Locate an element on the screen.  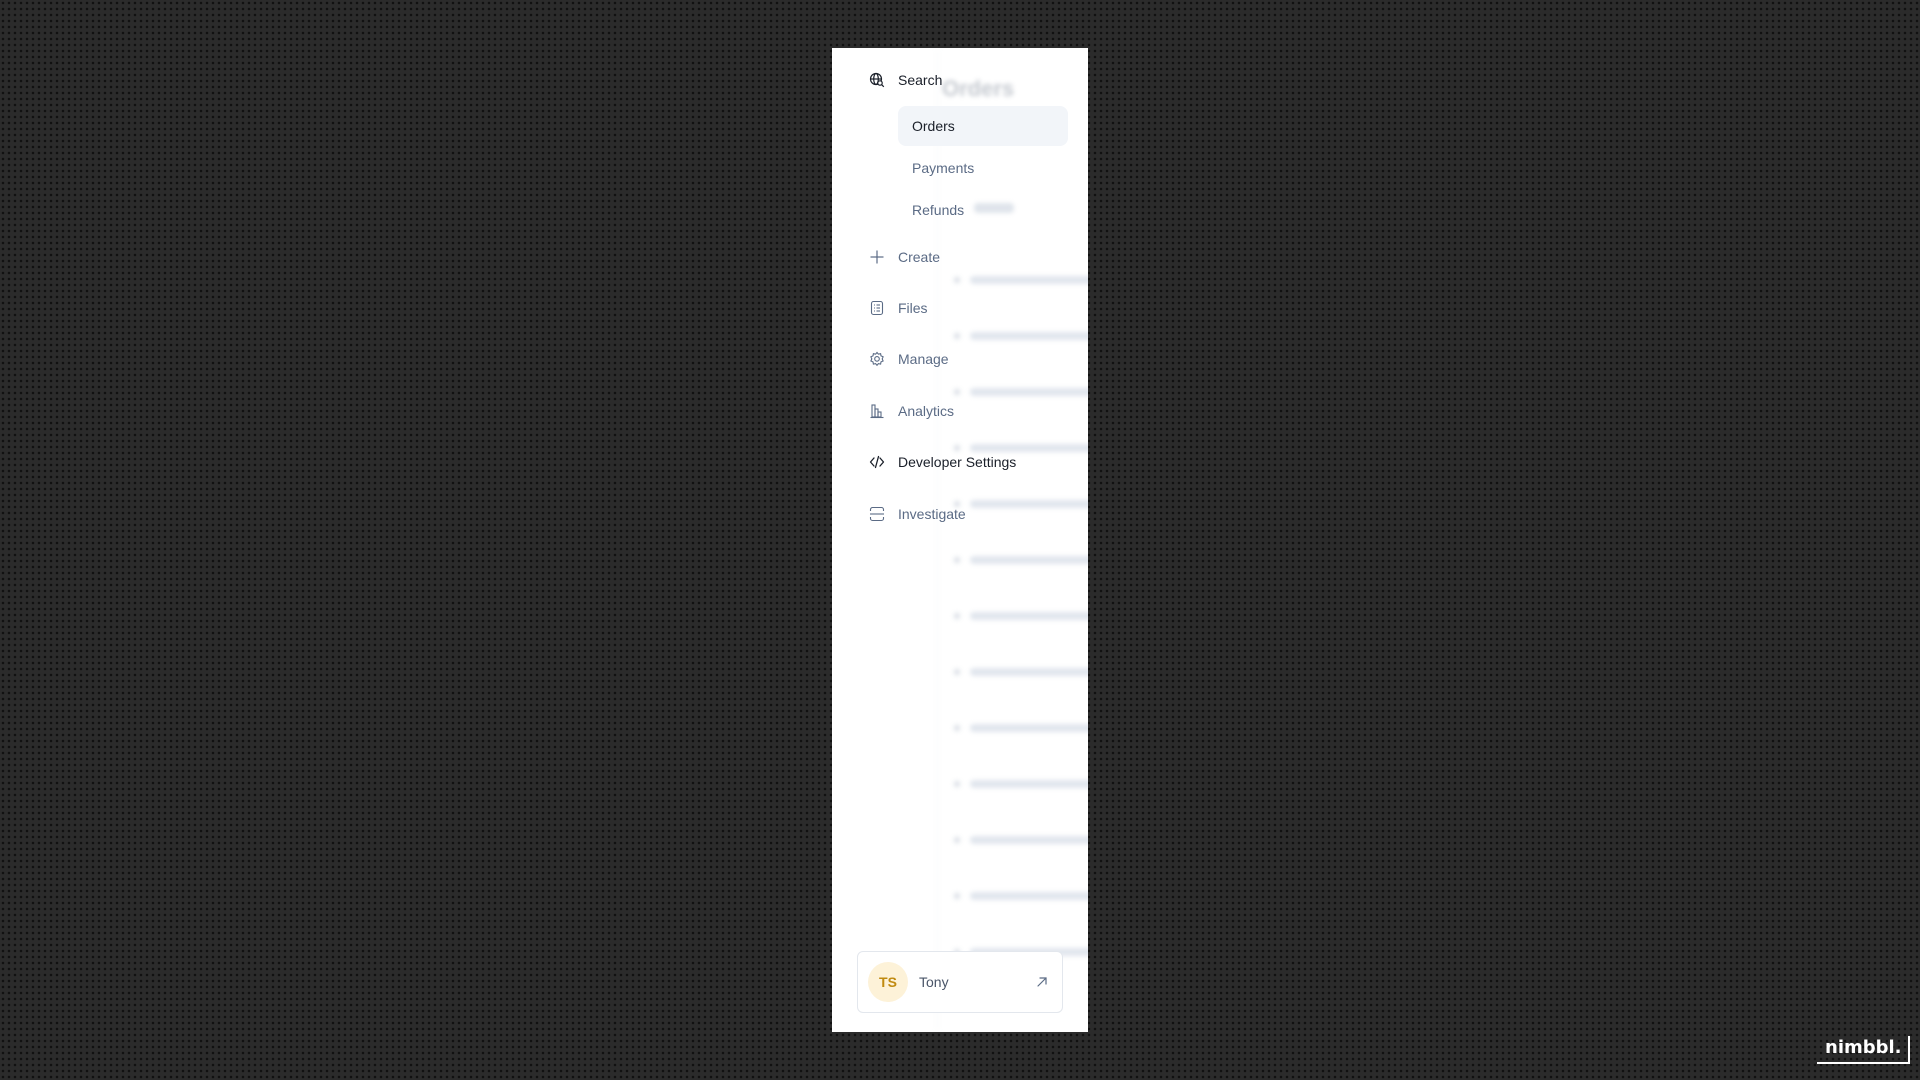
brand-logo: nimbbl. is located at coordinates (1863, 1049).